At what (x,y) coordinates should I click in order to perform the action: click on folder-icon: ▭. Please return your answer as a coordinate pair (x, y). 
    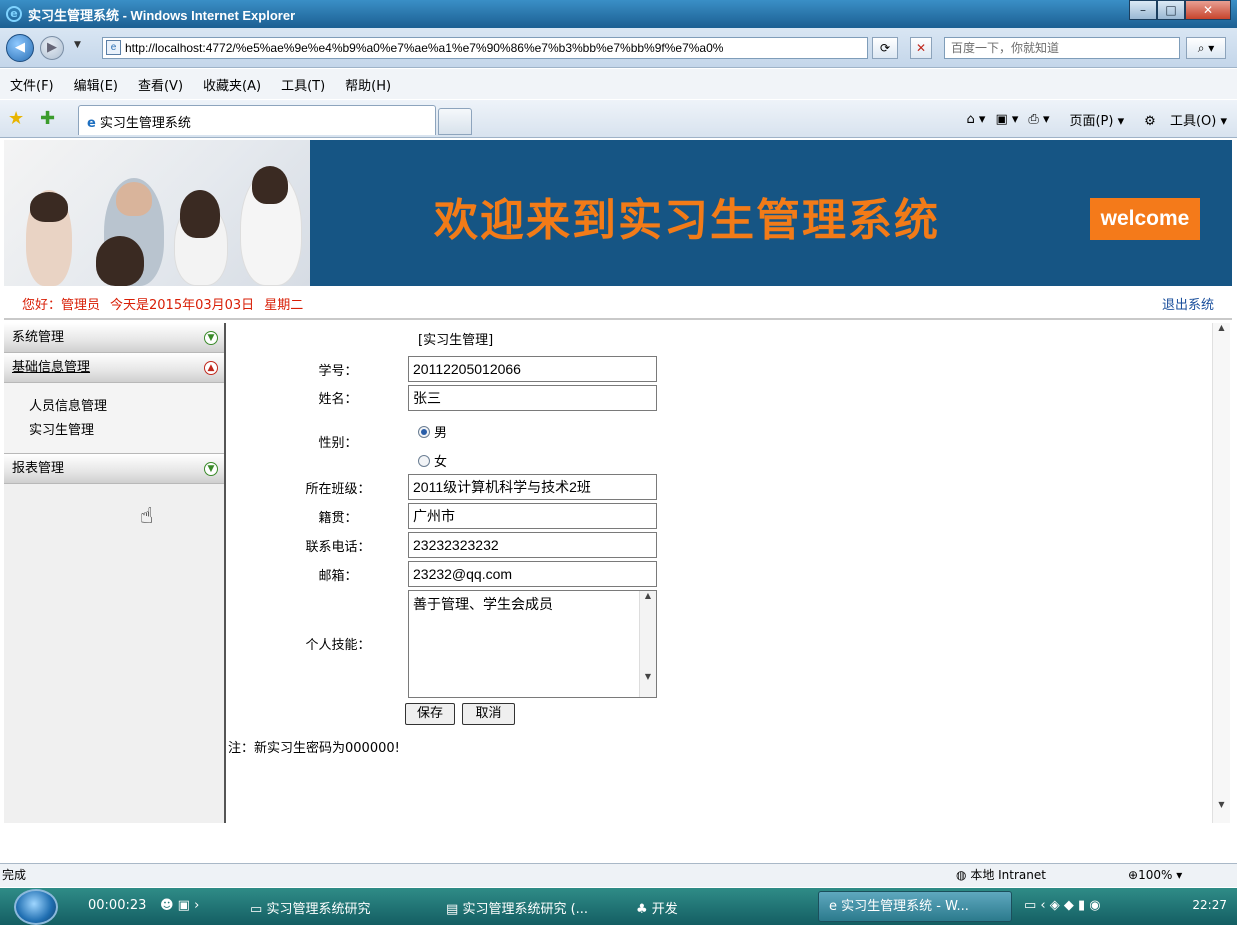
    Looking at the image, I should click on (256, 909).